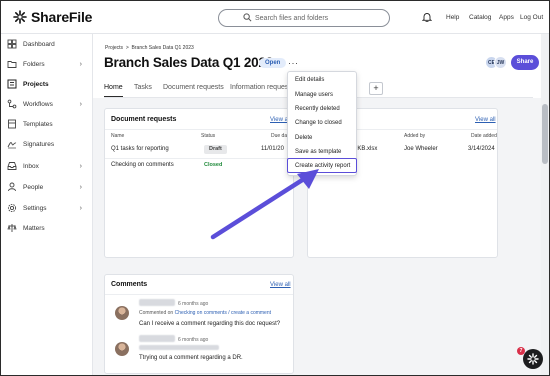  Describe the element at coordinates (427, 17) in the screenshot. I see `bell-icon` at that location.